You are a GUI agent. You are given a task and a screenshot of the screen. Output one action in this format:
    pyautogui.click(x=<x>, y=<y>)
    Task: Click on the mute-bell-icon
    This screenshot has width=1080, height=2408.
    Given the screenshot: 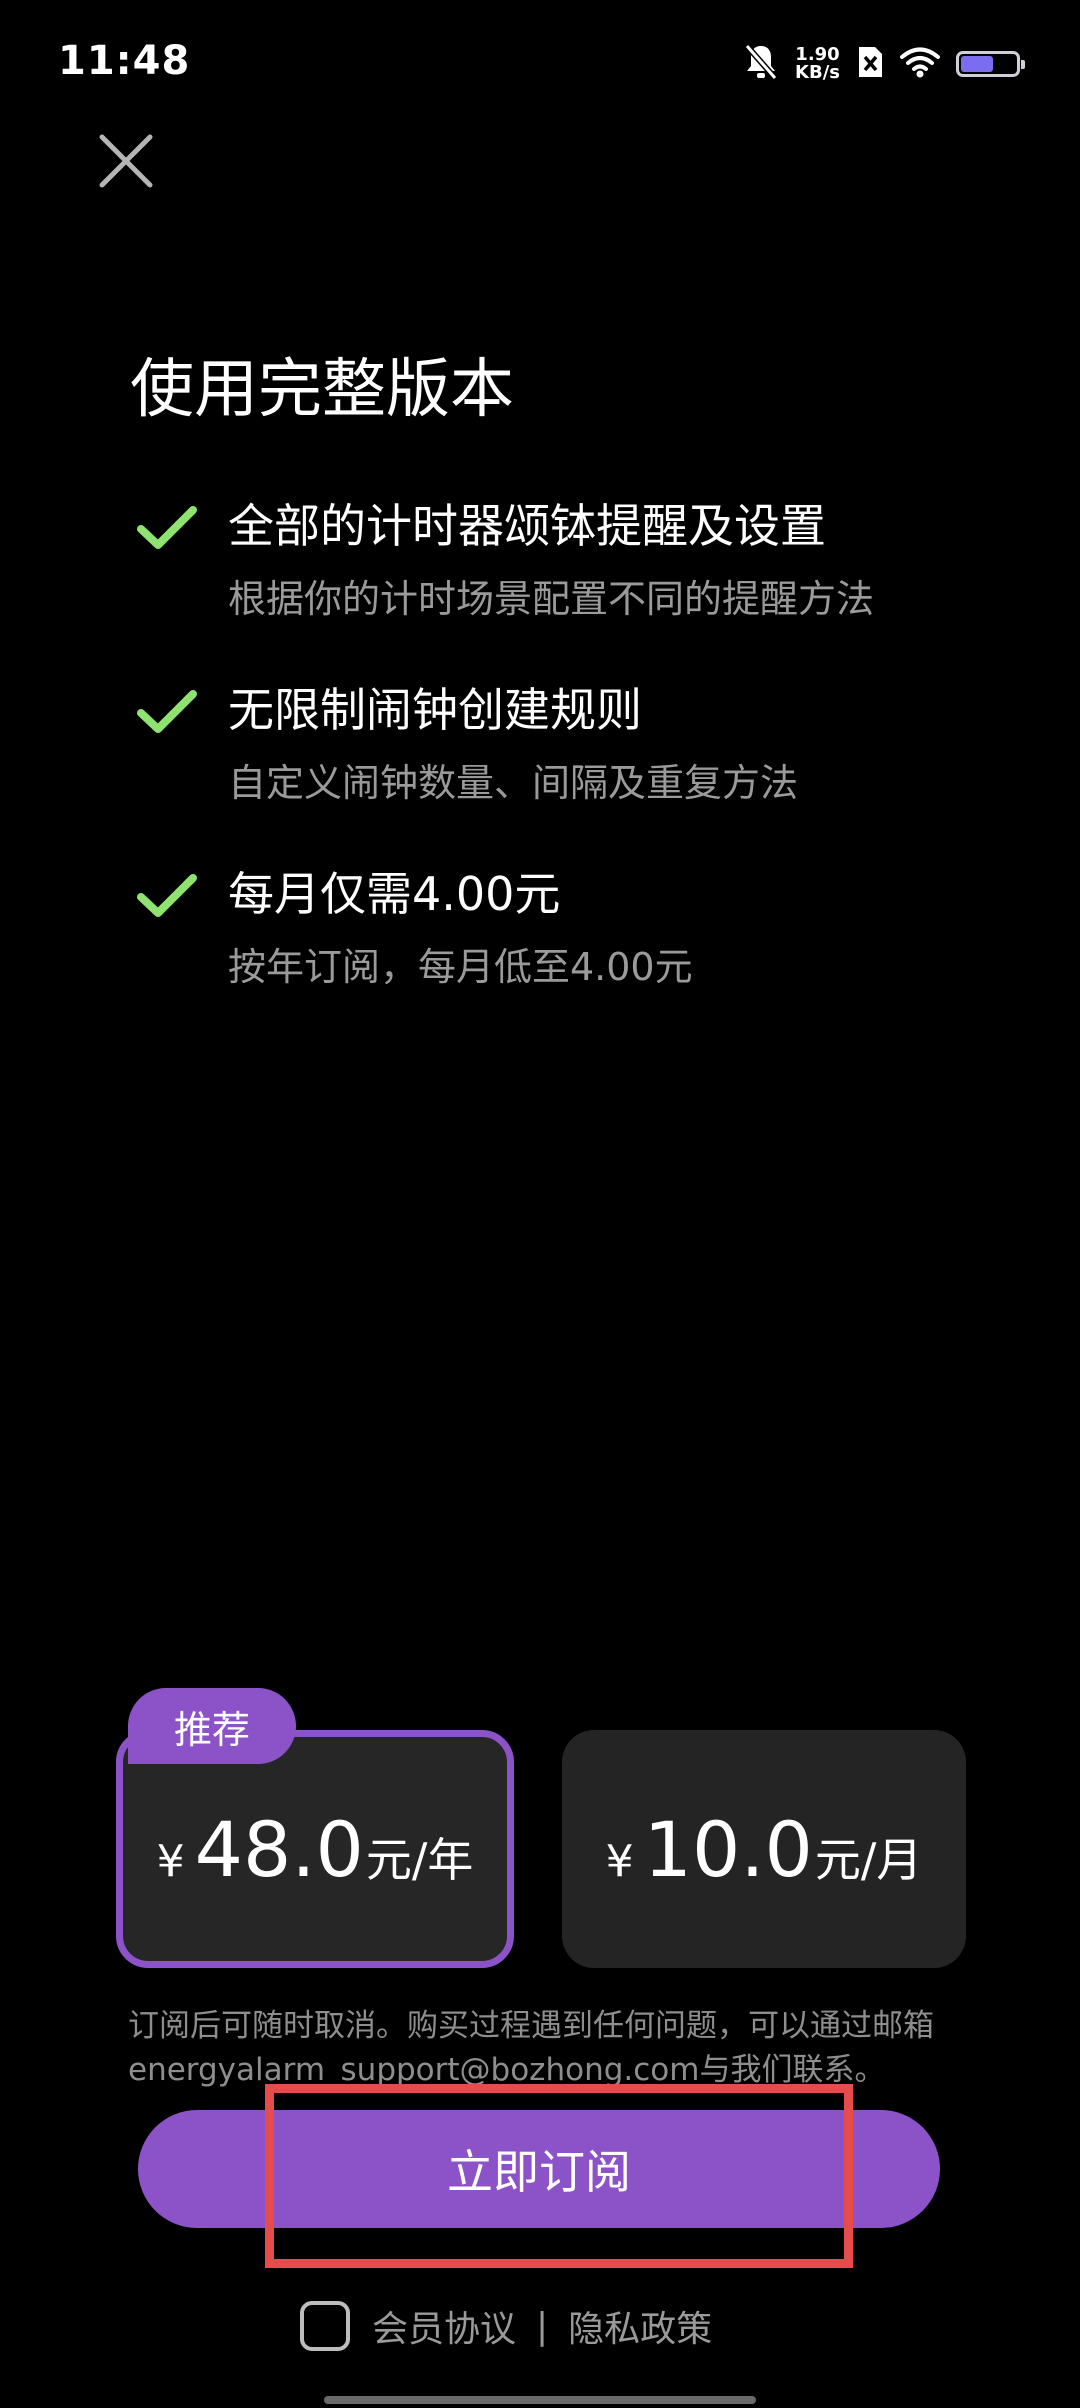 What is the action you would take?
    pyautogui.click(x=761, y=64)
    